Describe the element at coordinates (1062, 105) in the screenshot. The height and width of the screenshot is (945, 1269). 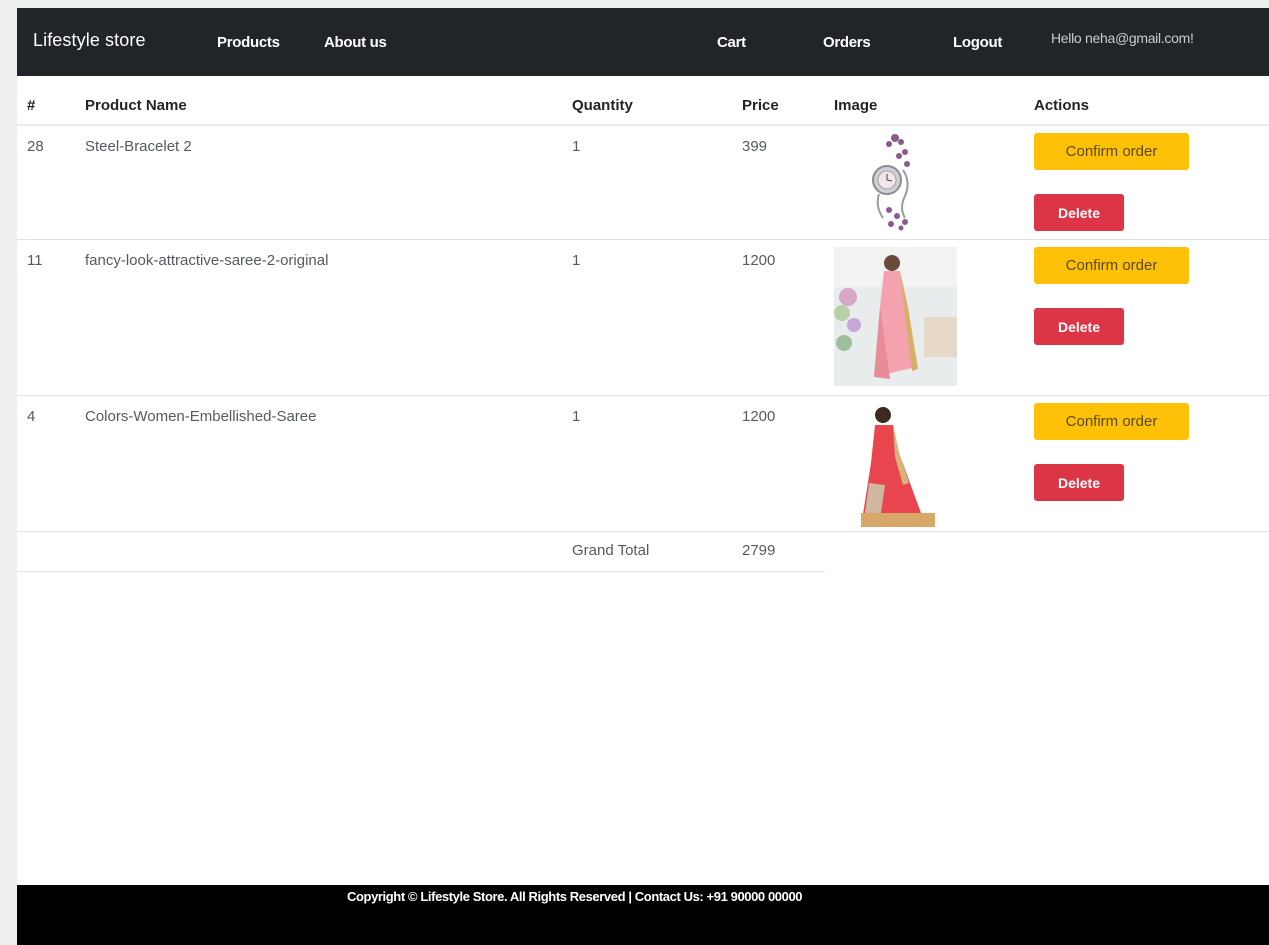
I see `header-actions: Actions` at that location.